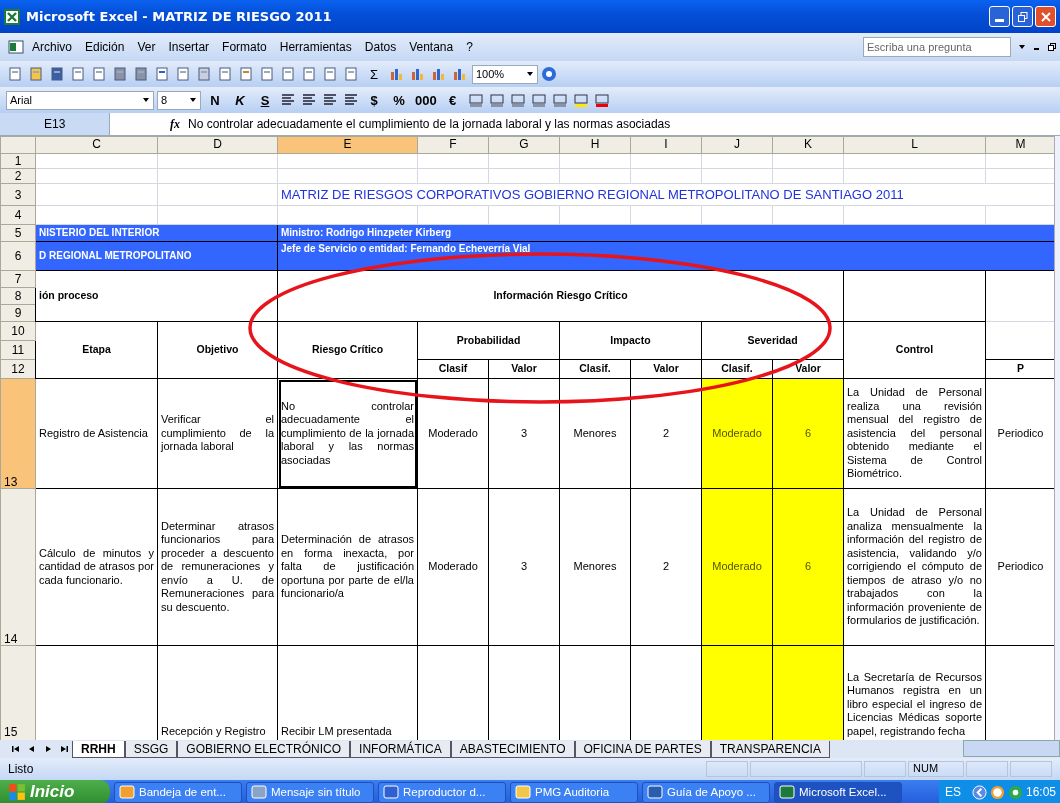 The image size is (1060, 803). Describe the element at coordinates (215, 100) in the screenshot. I see `style-button: N` at that location.